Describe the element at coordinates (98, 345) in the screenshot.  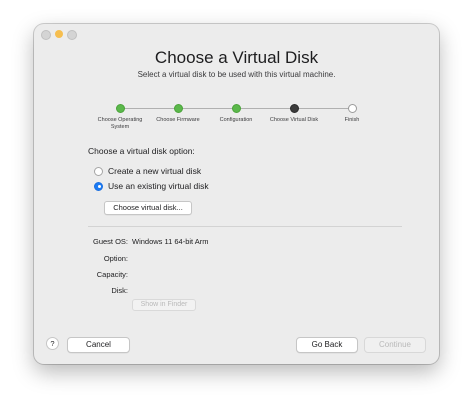
I see `cancel-button: Cancel` at that location.